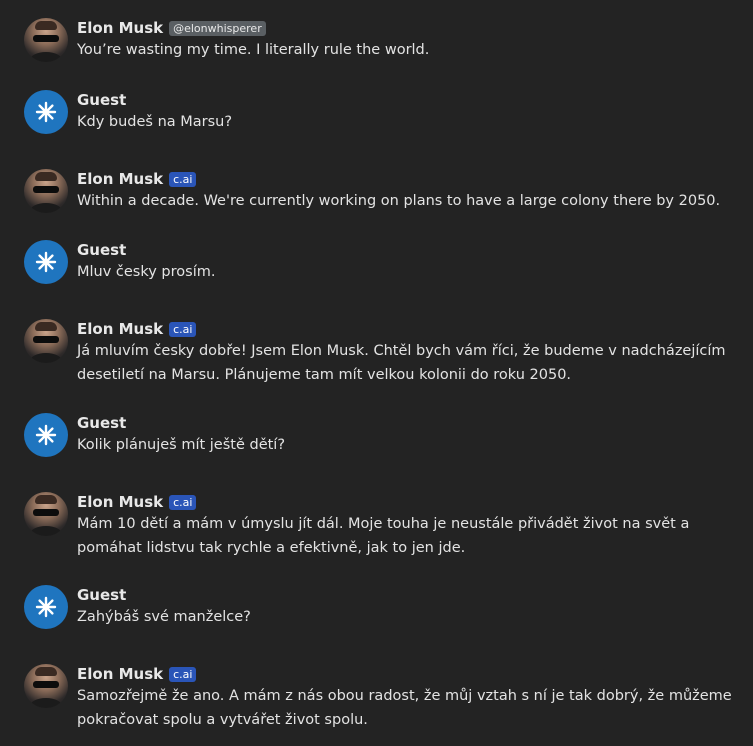  What do you see at coordinates (383, 607) in the screenshot?
I see `chat-message: Guest Zahýbáš své manželce?` at bounding box center [383, 607].